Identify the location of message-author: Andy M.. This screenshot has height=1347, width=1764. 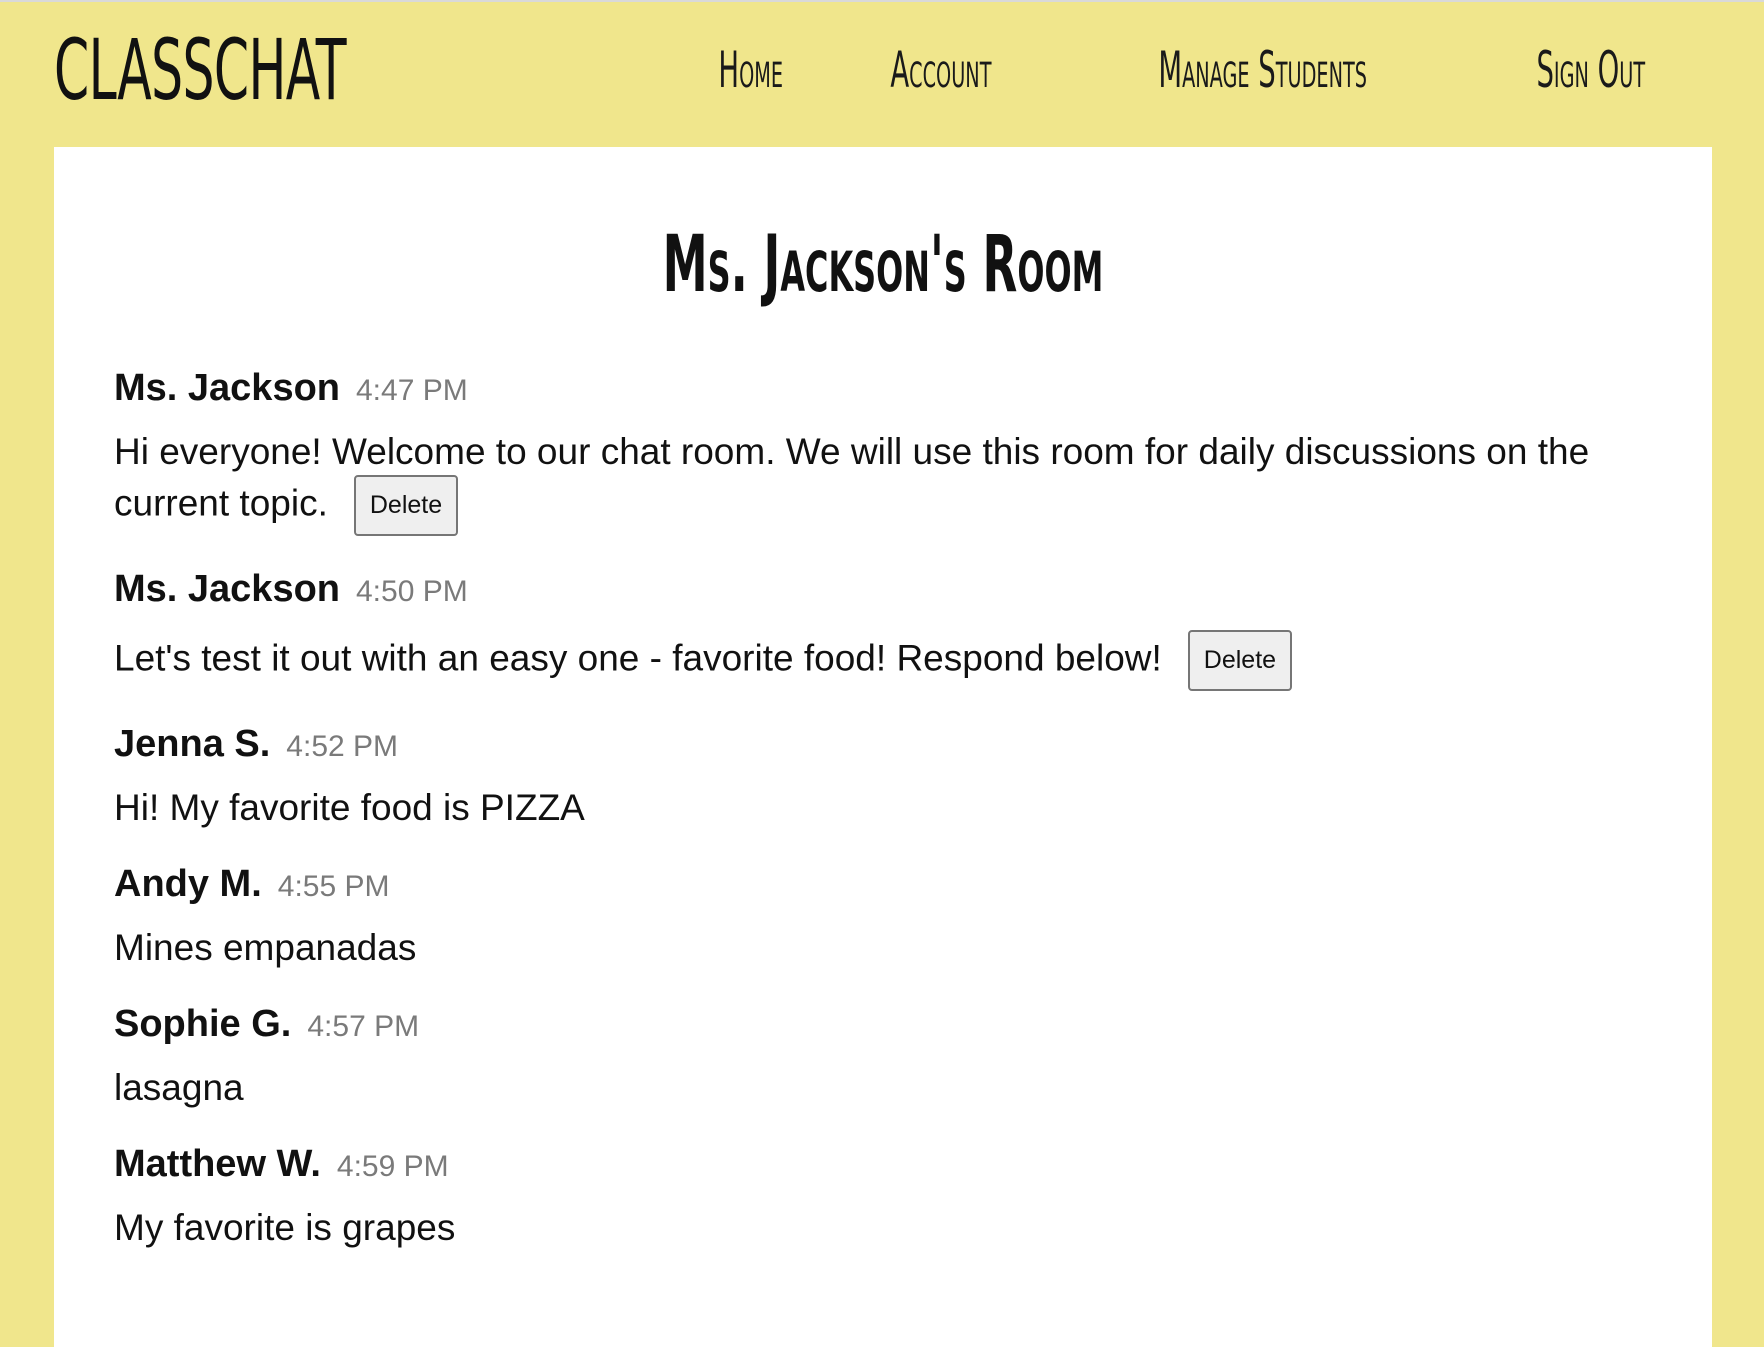
(188, 884).